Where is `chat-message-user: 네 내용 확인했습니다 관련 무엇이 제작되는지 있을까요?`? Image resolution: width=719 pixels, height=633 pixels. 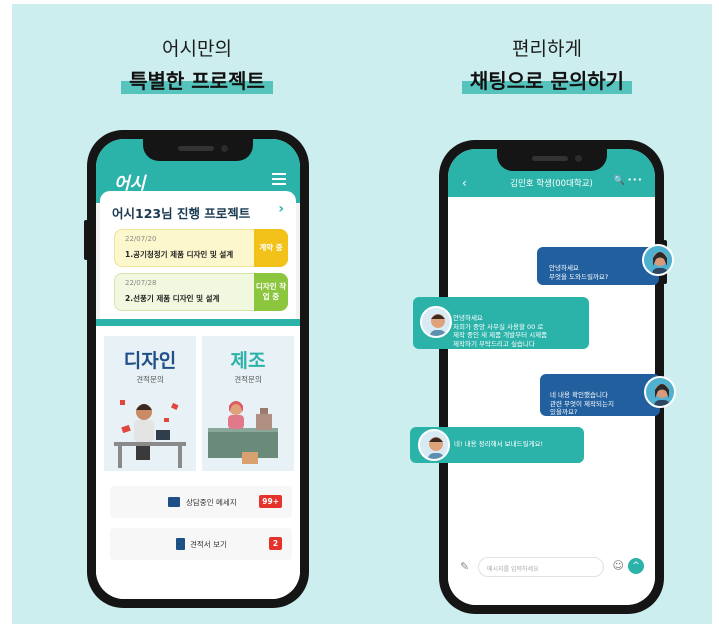
chat-message-user: 네 내용 확인했습니다 관련 무엇이 제작되는지 있을까요? is located at coordinates (600, 395).